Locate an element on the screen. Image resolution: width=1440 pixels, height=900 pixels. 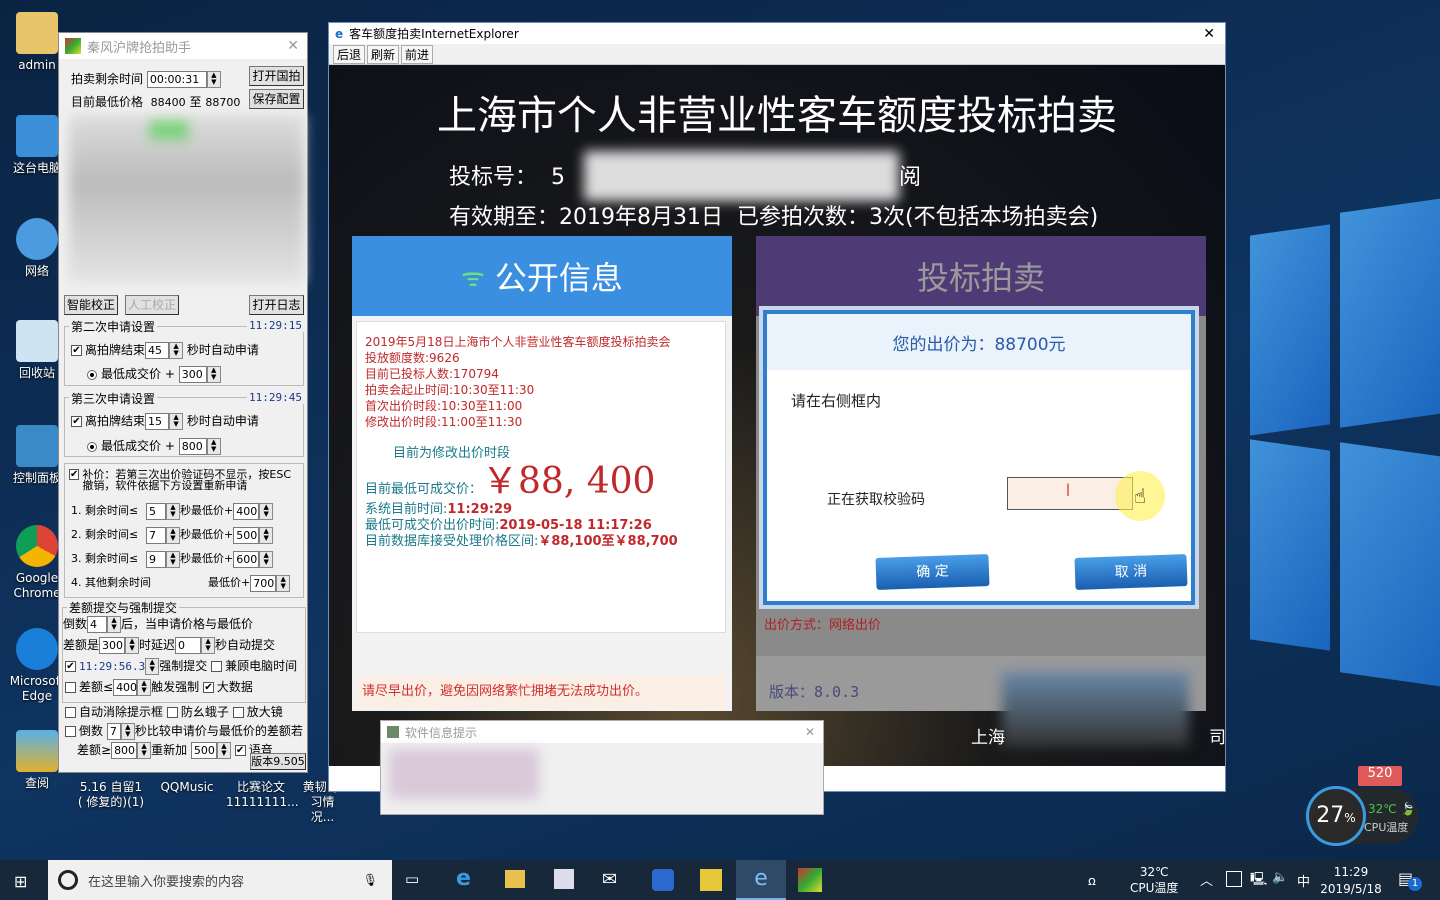
phase-text: 目前为修改出价时段 is located at coordinates (452, 453).